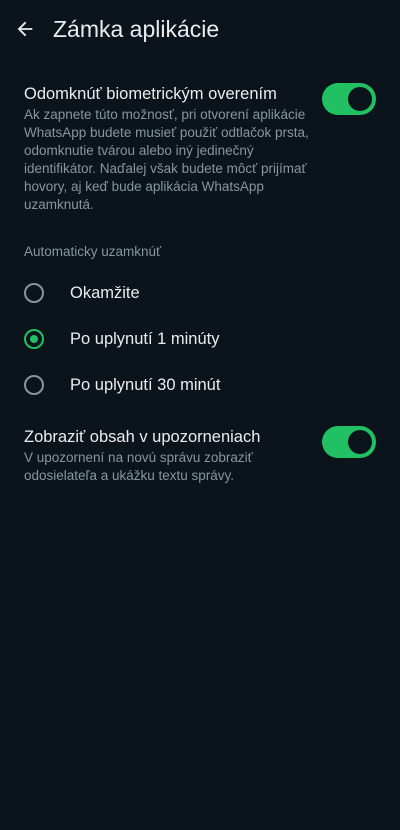 This screenshot has height=830, width=400. What do you see at coordinates (145, 385) in the screenshot?
I see `radio-label: Po uplynutí 30 minút` at bounding box center [145, 385].